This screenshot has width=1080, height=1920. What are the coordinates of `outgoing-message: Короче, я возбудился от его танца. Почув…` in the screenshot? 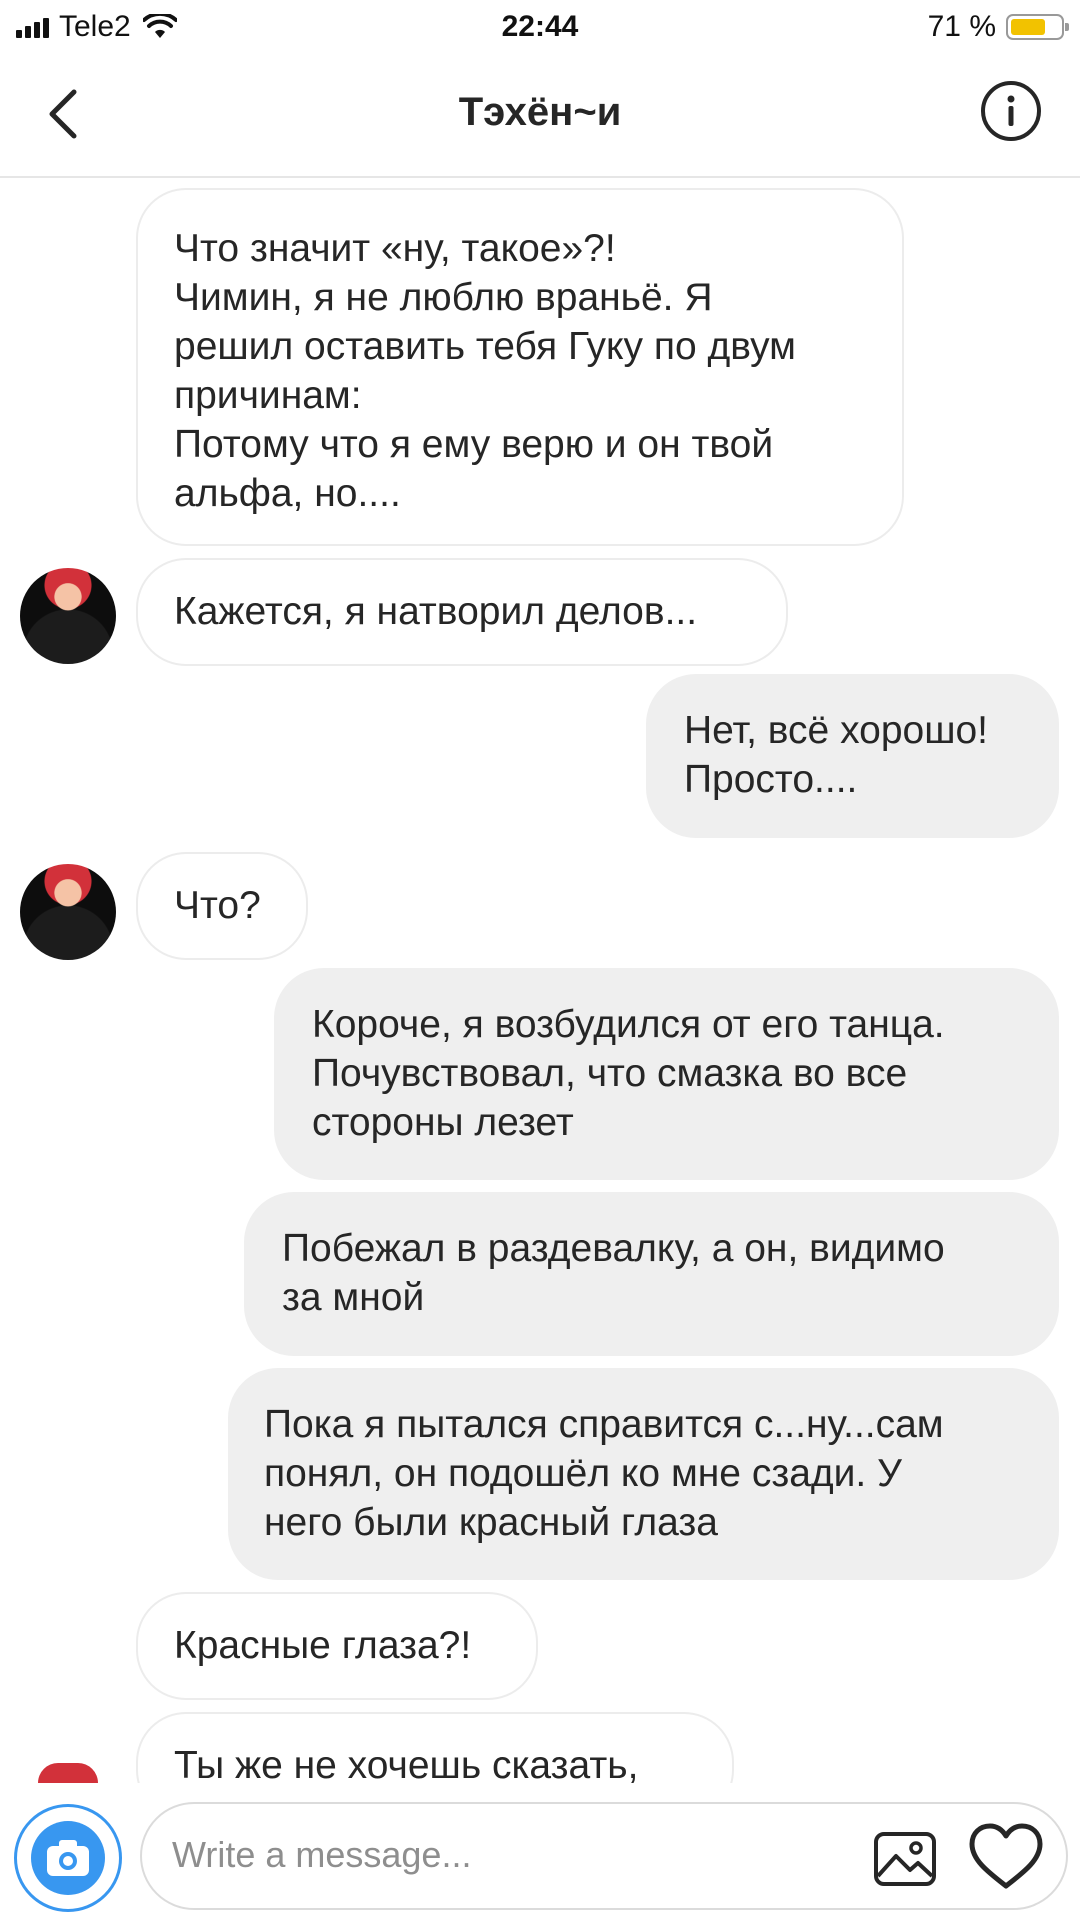 It's located at (666, 1074).